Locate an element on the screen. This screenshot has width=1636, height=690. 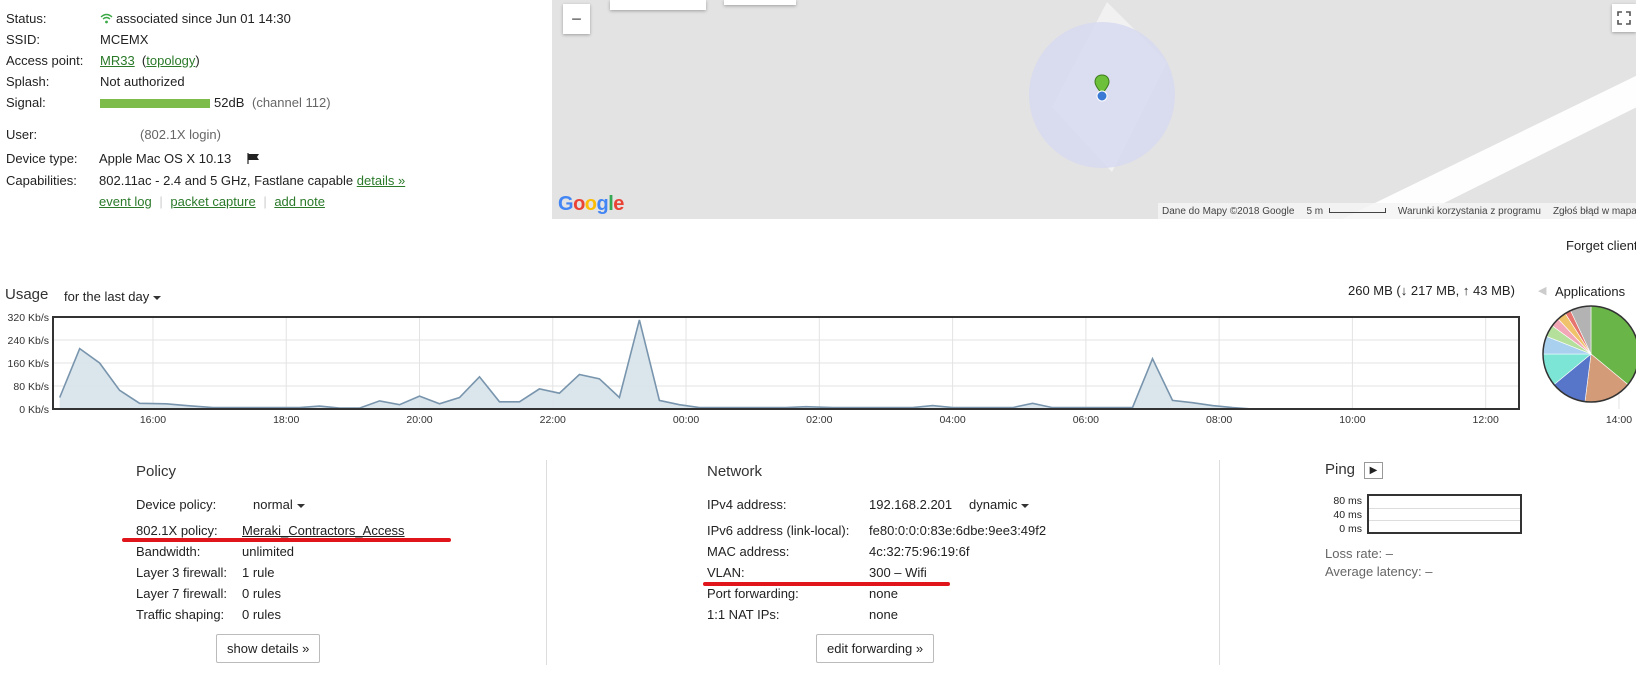
x-tick-label: 02:00 is located at coordinates (819, 420).